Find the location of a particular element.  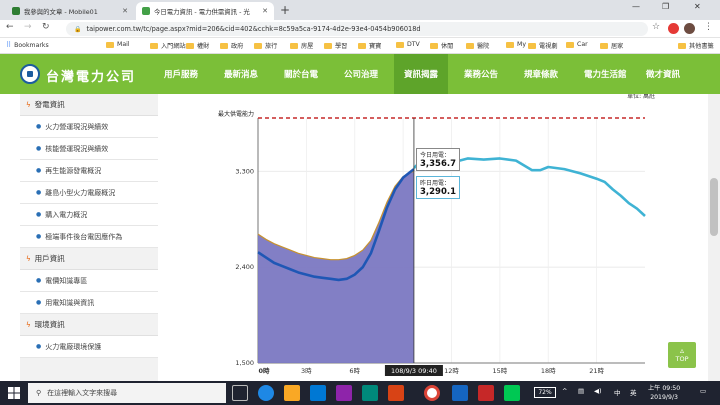

sidebar-item: ● 火力電廠環境保護 is located at coordinates (89, 347).